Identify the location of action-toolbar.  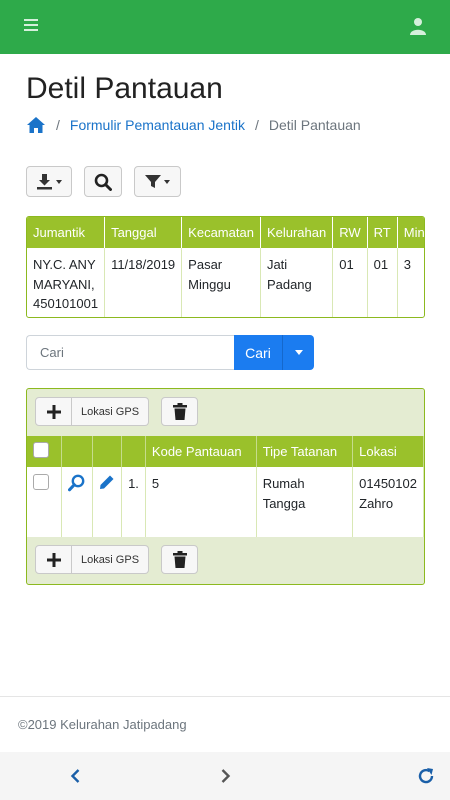
(109, 181).